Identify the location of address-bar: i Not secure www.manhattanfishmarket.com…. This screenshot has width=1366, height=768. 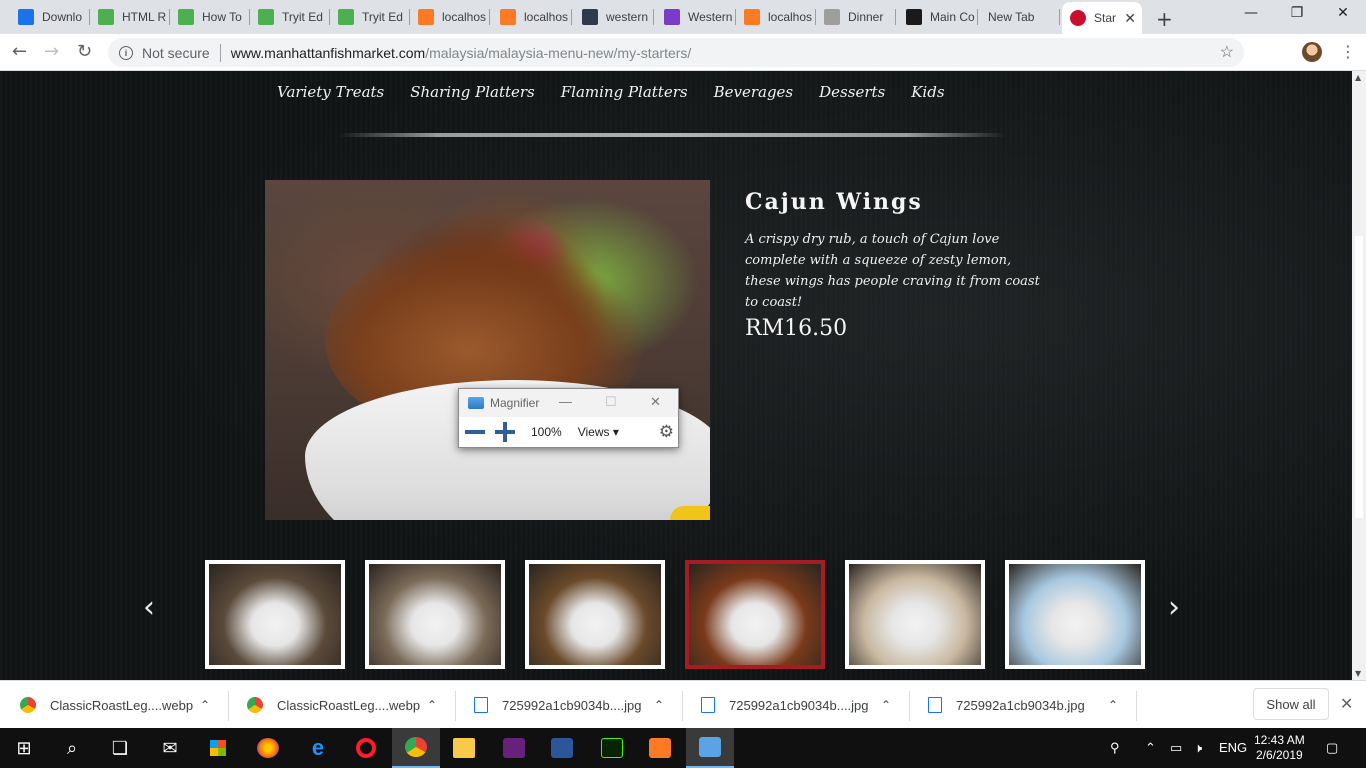
(676, 52).